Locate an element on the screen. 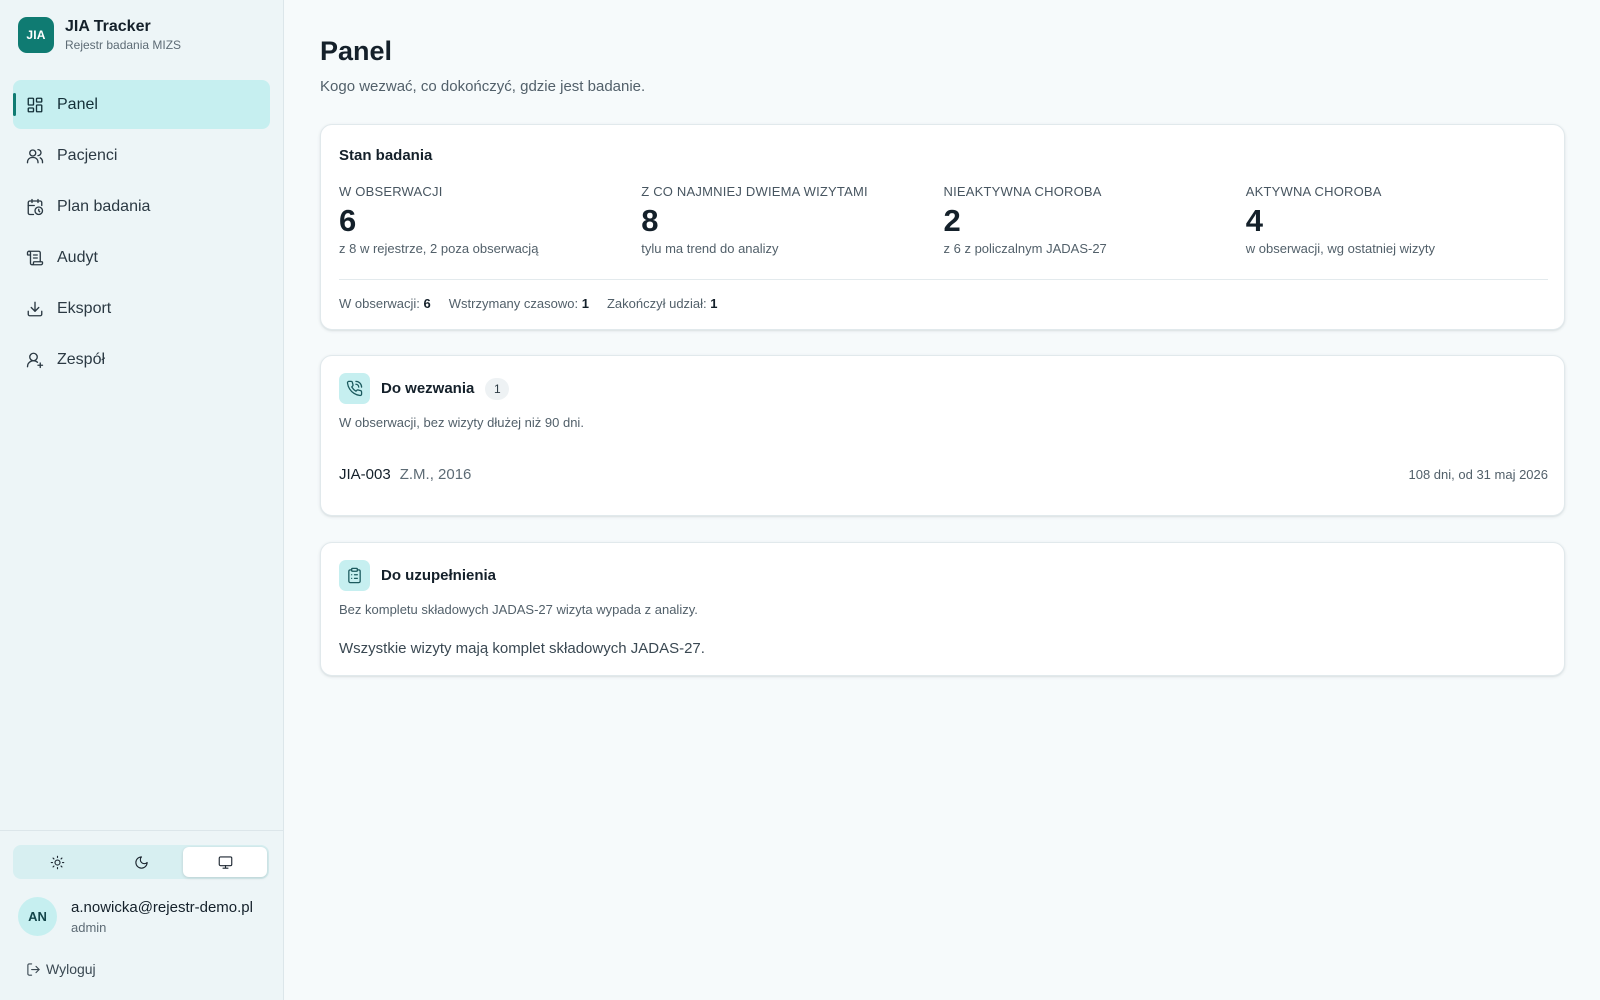 Image resolution: width=1600 pixels, height=1000 pixels. patient-days-since-visit: 108 dni, od 31 maj 2026 is located at coordinates (1478, 474).